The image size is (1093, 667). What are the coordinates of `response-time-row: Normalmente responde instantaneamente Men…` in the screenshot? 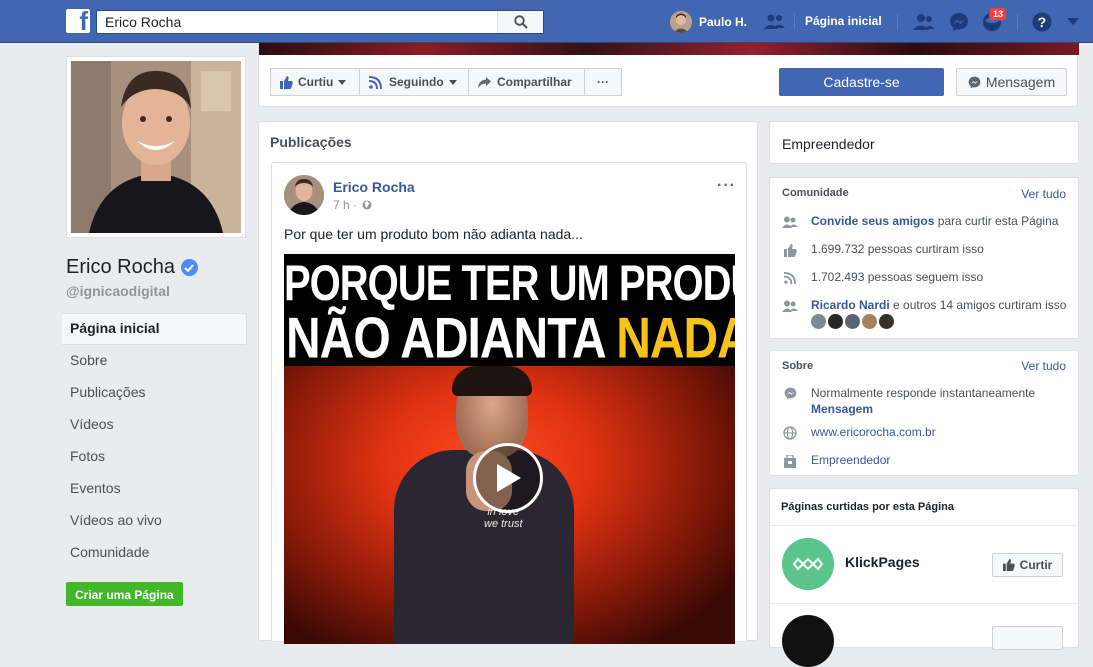 It's located at (927, 401).